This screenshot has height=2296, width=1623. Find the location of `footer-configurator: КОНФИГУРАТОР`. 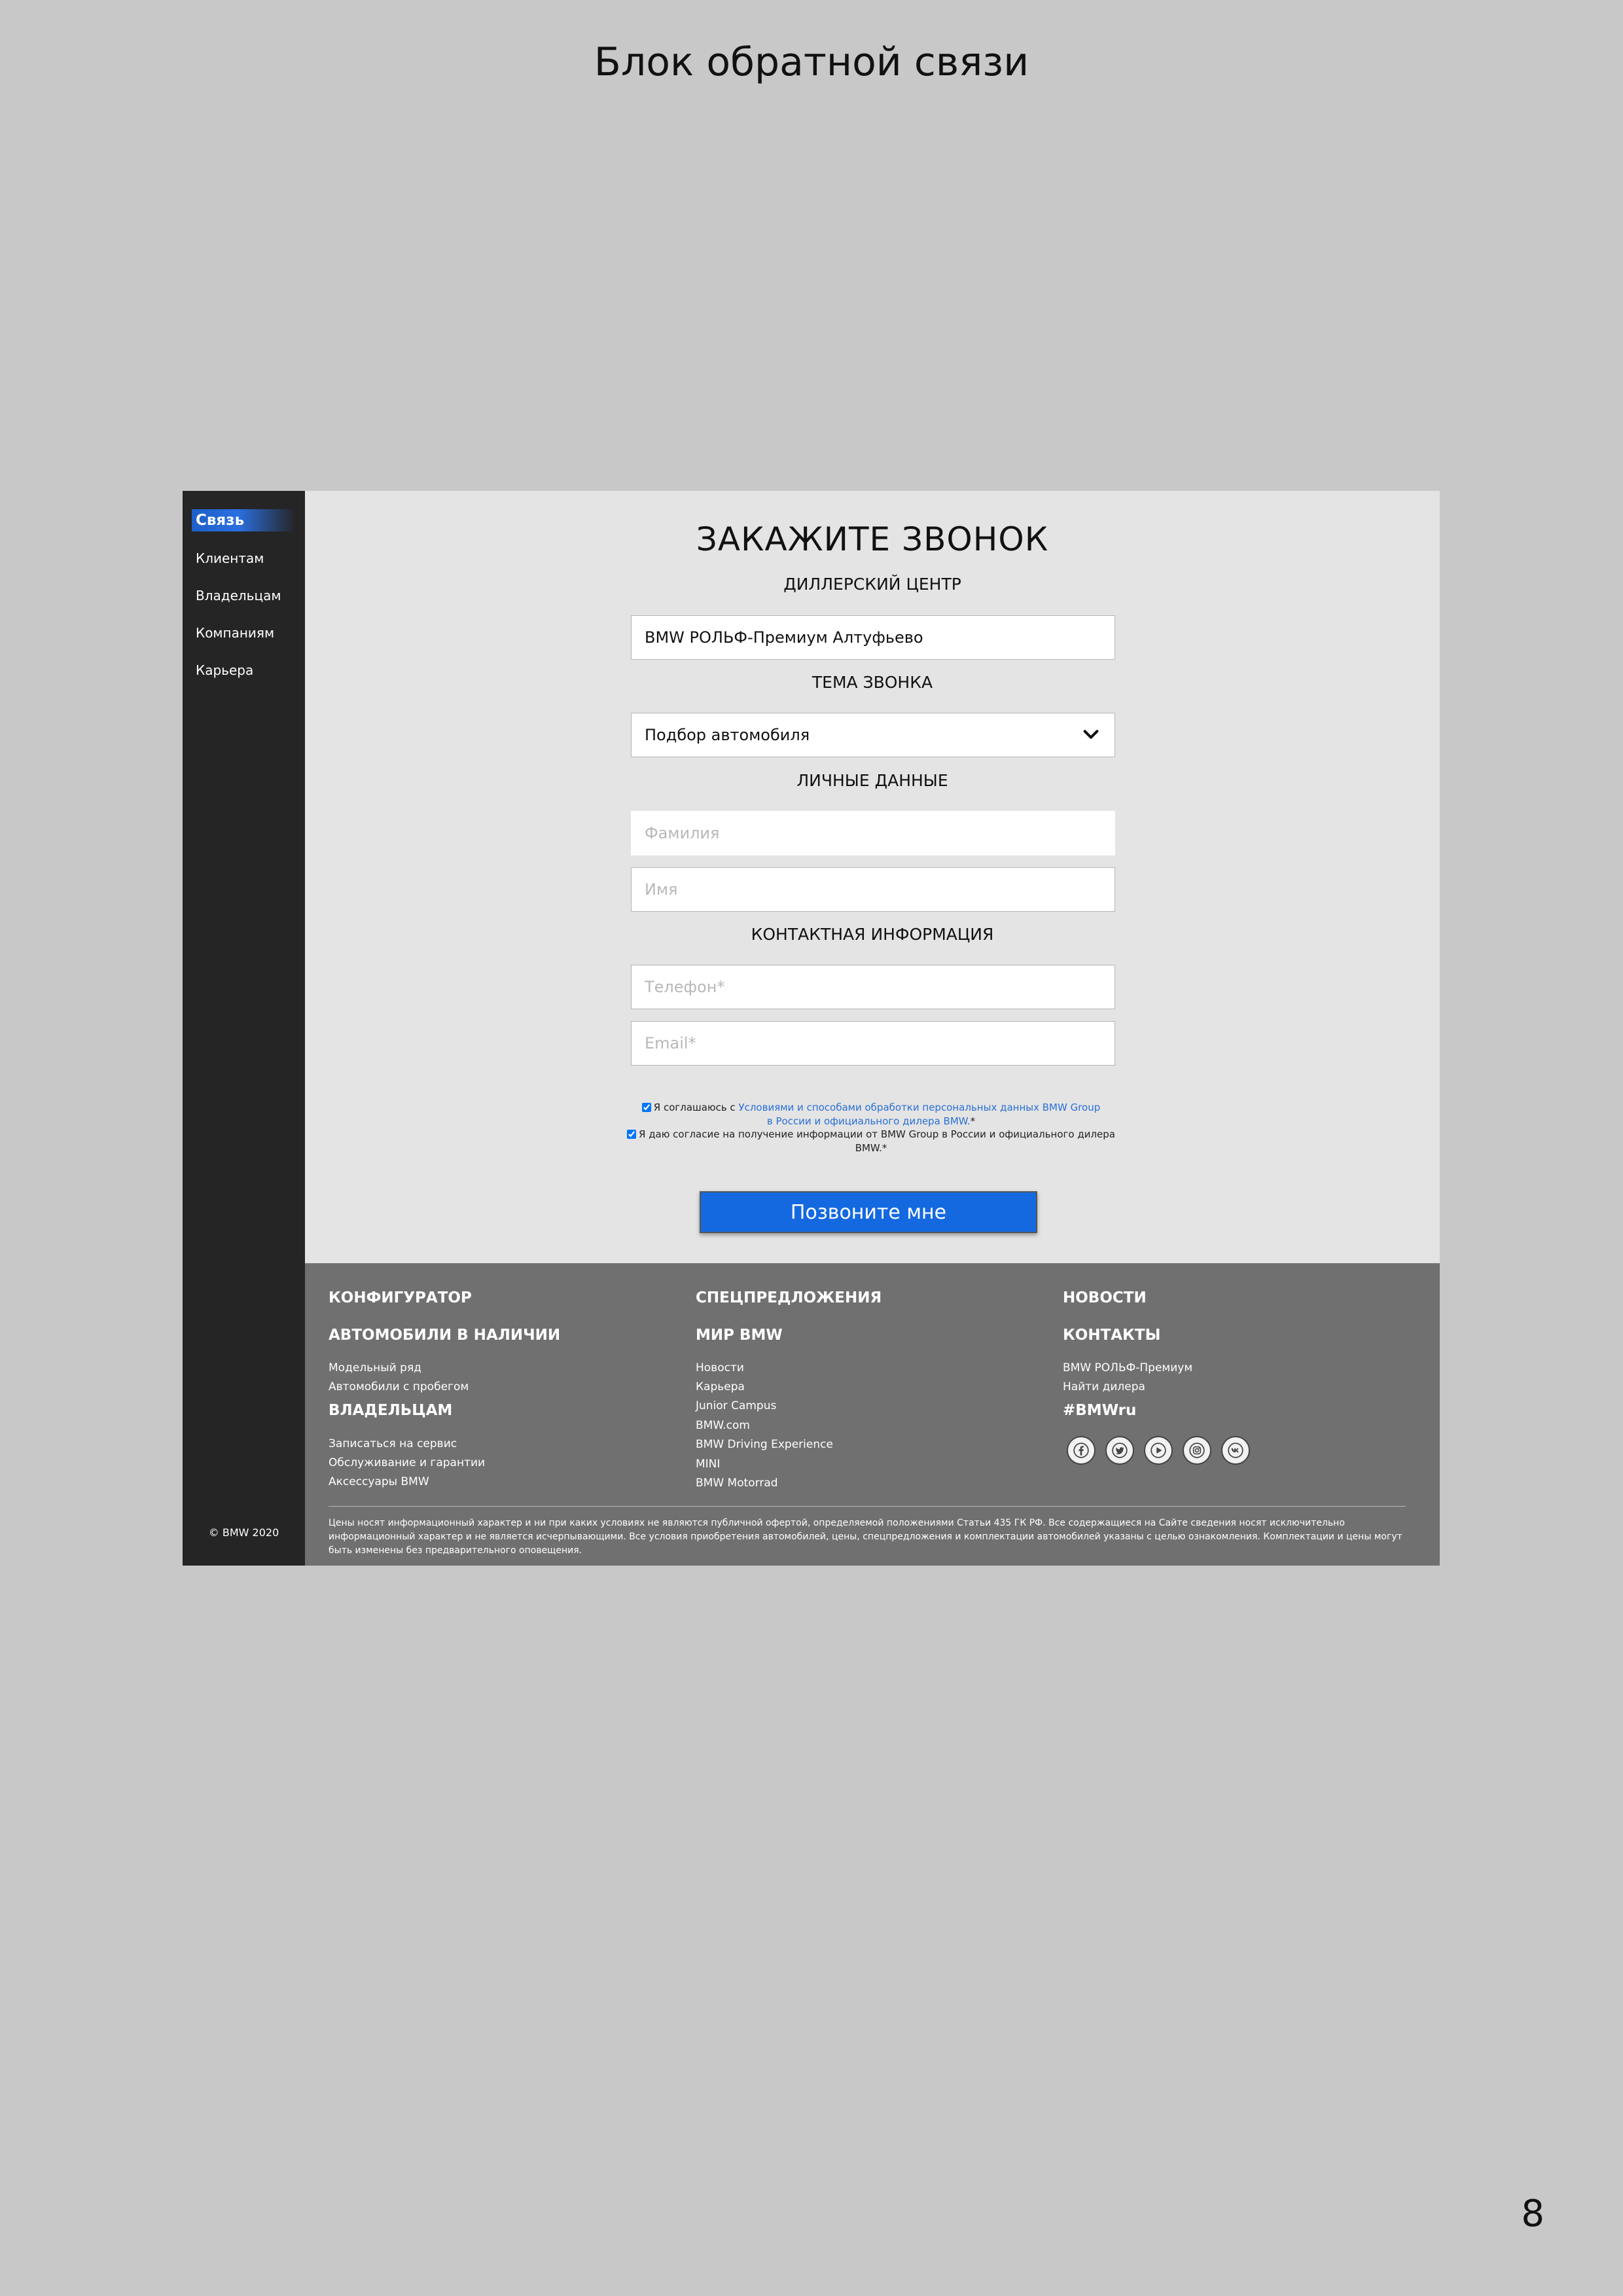

footer-configurator: КОНФИГУРАТОР is located at coordinates (401, 1297).